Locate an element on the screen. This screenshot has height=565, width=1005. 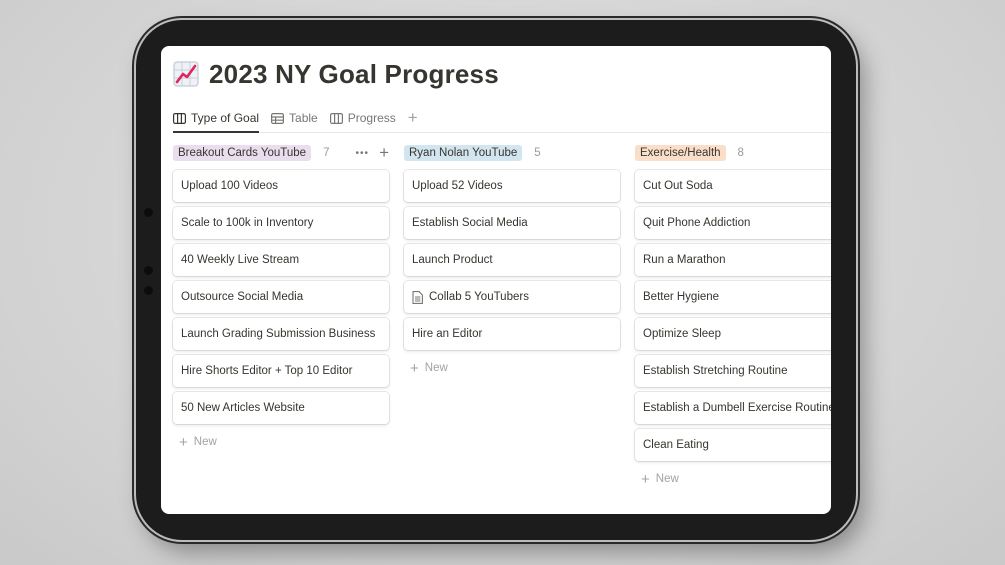
board-card: Collab 5 YouTubers is located at coordinates (512, 297).